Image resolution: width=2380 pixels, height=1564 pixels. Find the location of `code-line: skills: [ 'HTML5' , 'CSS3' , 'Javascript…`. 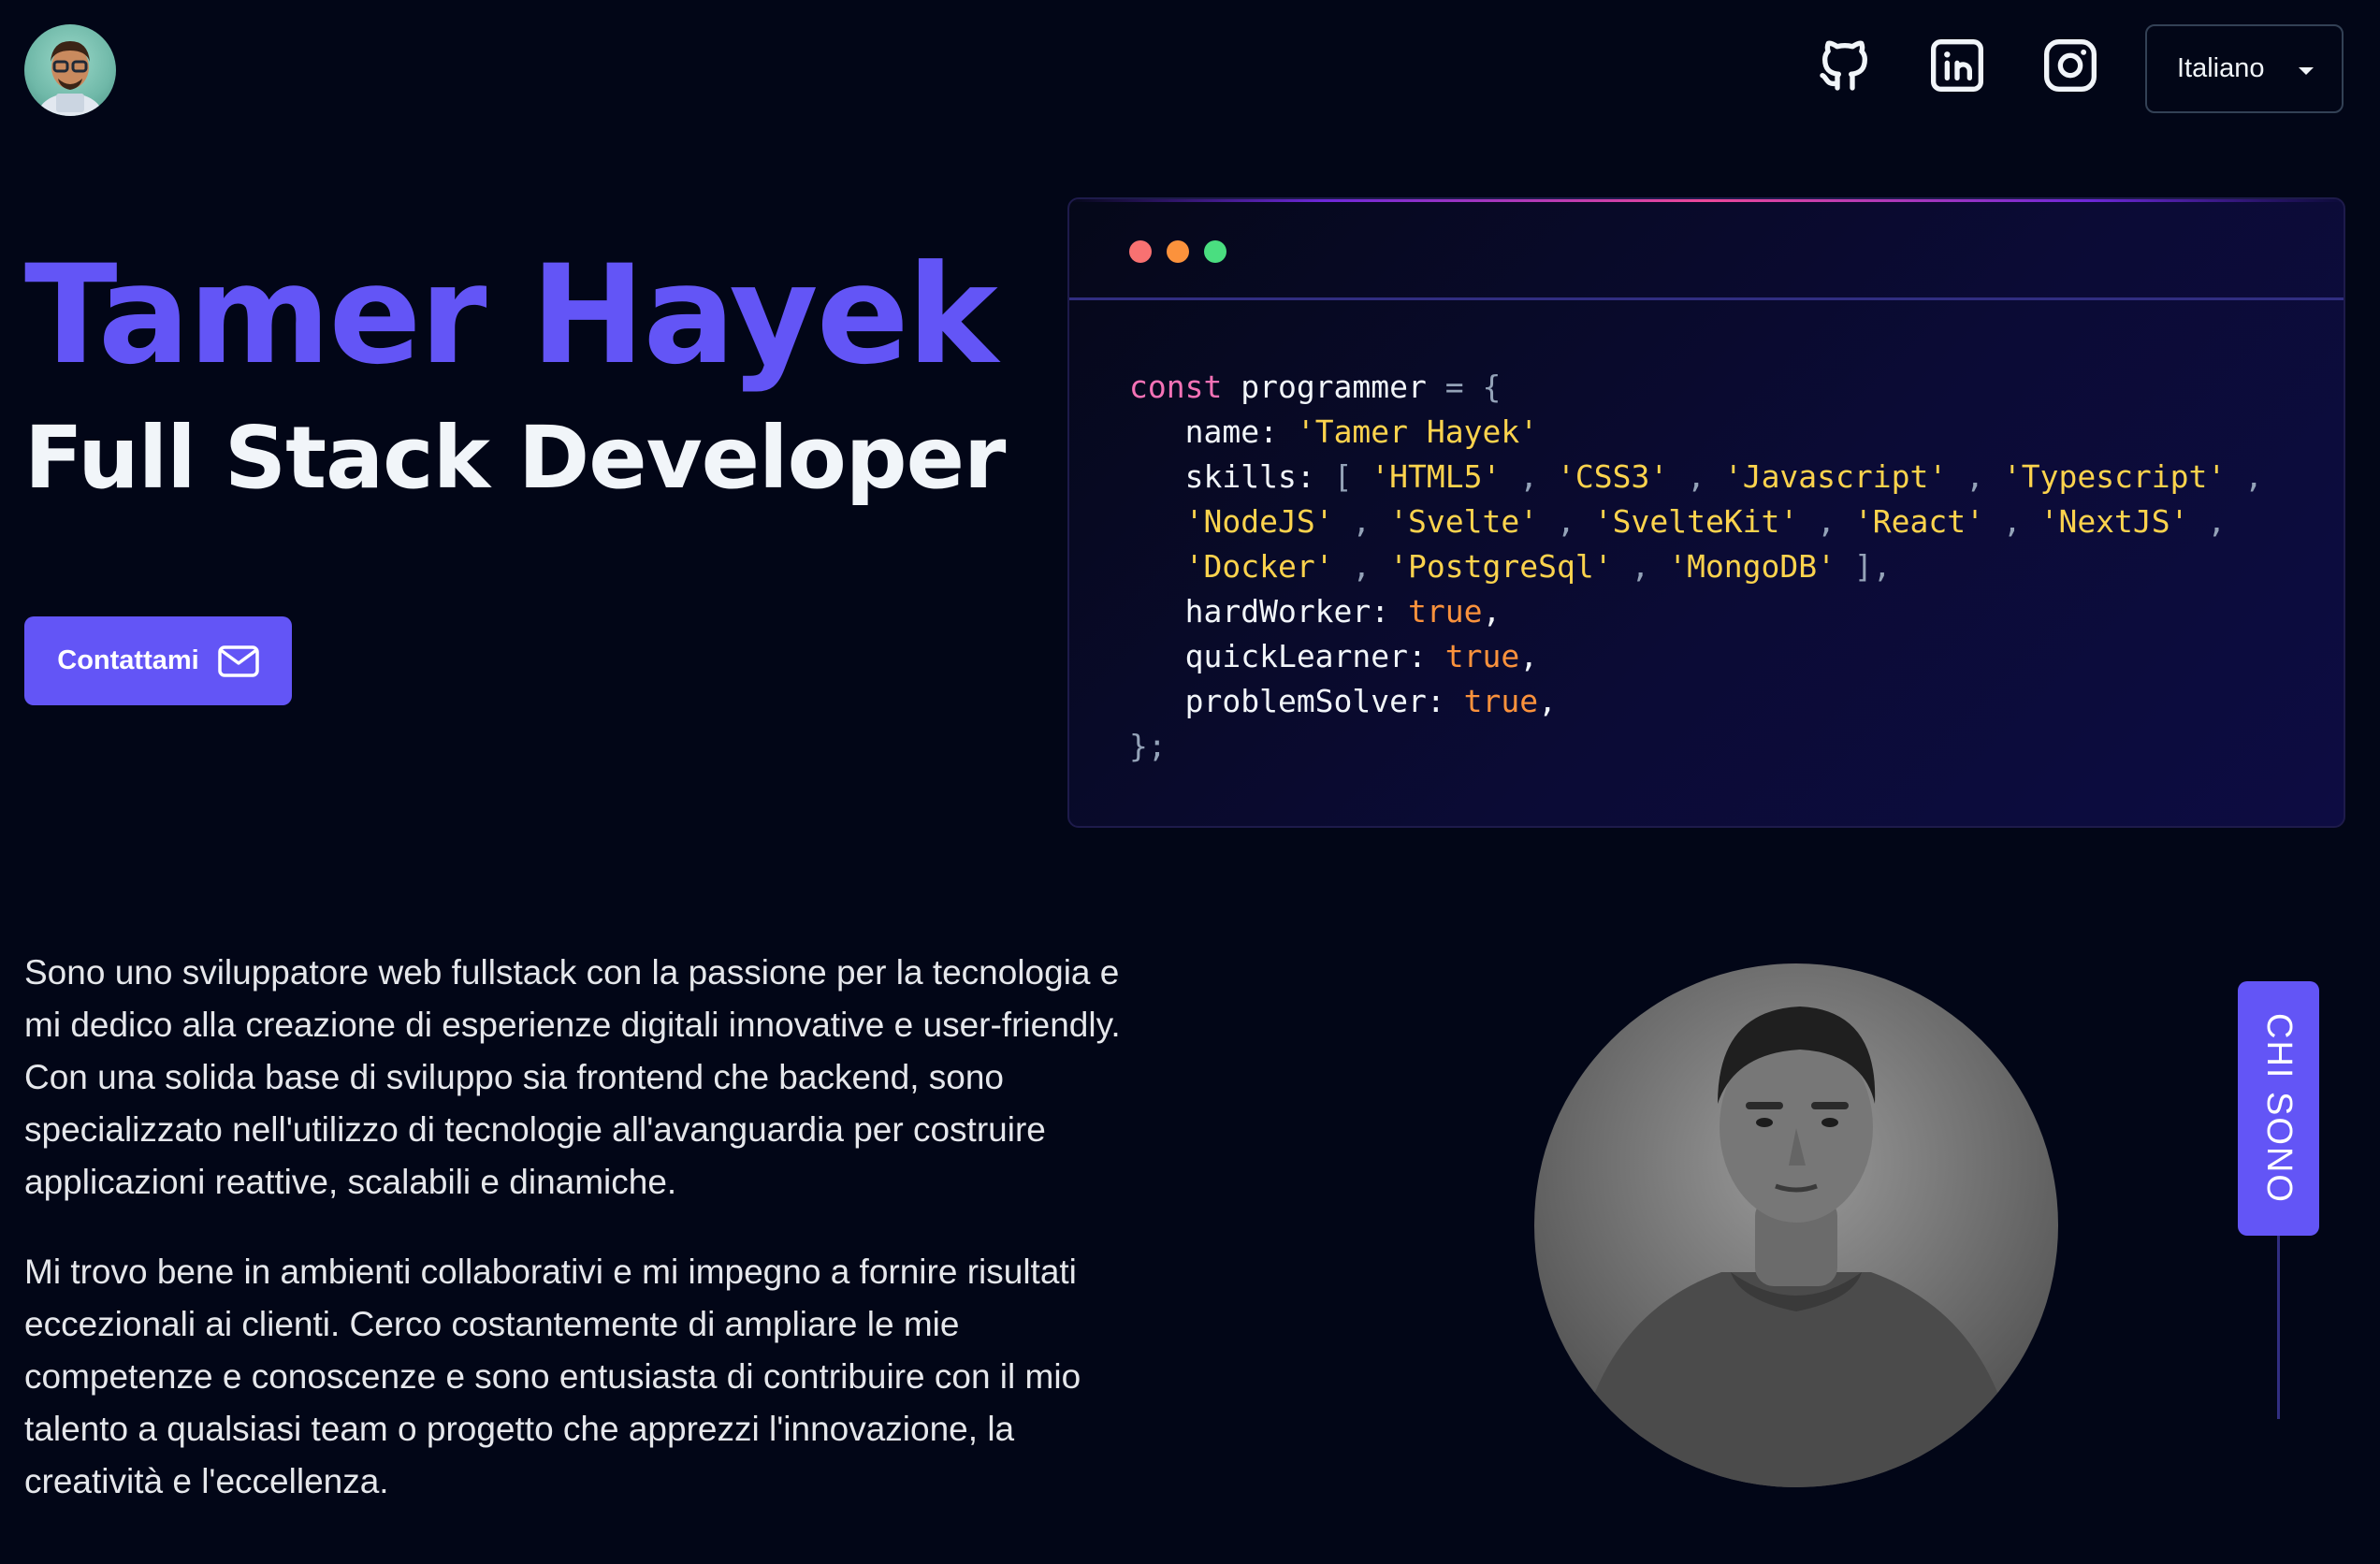

code-line: skills: [ 'HTML5' , 'CSS3' , 'Javascript… is located at coordinates (1724, 476).